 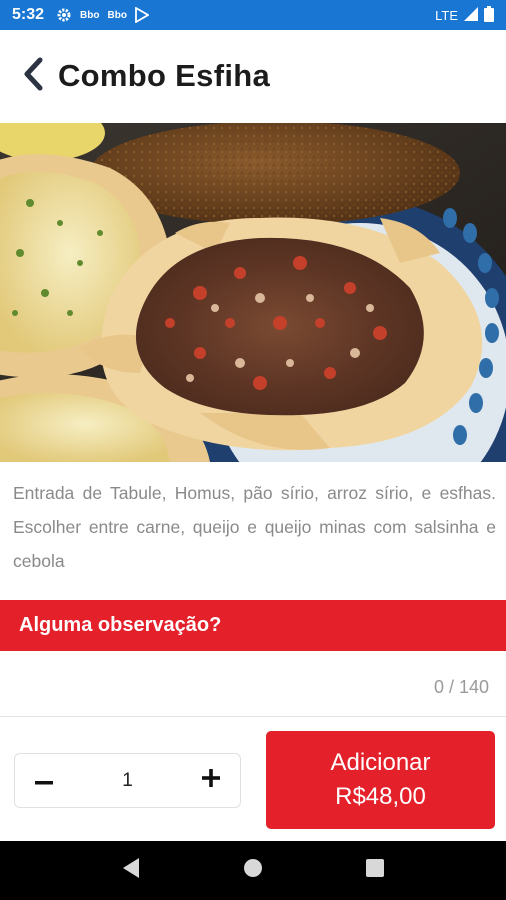 What do you see at coordinates (253, 15) in the screenshot?
I see `status-bar: 5:32 Bbo Bbo LTE` at bounding box center [253, 15].